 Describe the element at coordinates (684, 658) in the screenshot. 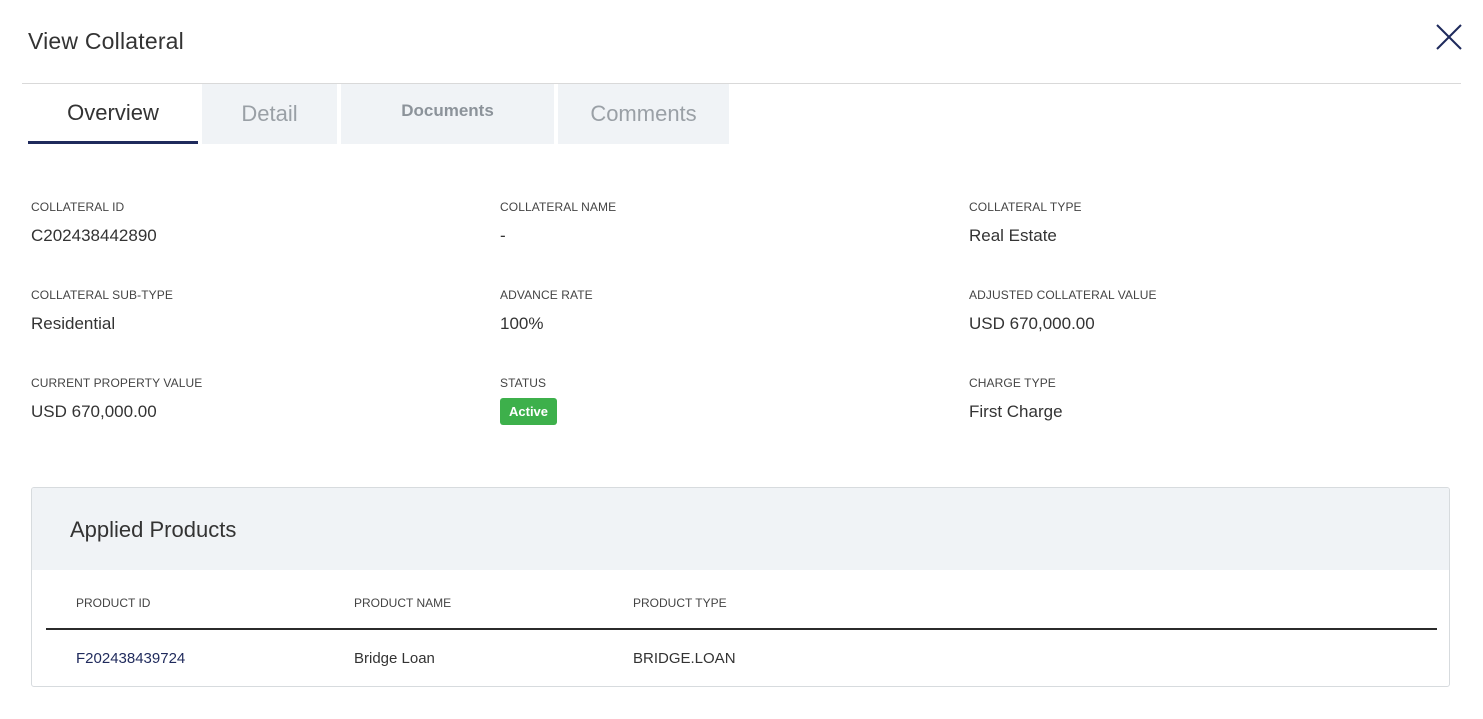

I see `product-type-cell: BRIDGE.LOAN` at that location.